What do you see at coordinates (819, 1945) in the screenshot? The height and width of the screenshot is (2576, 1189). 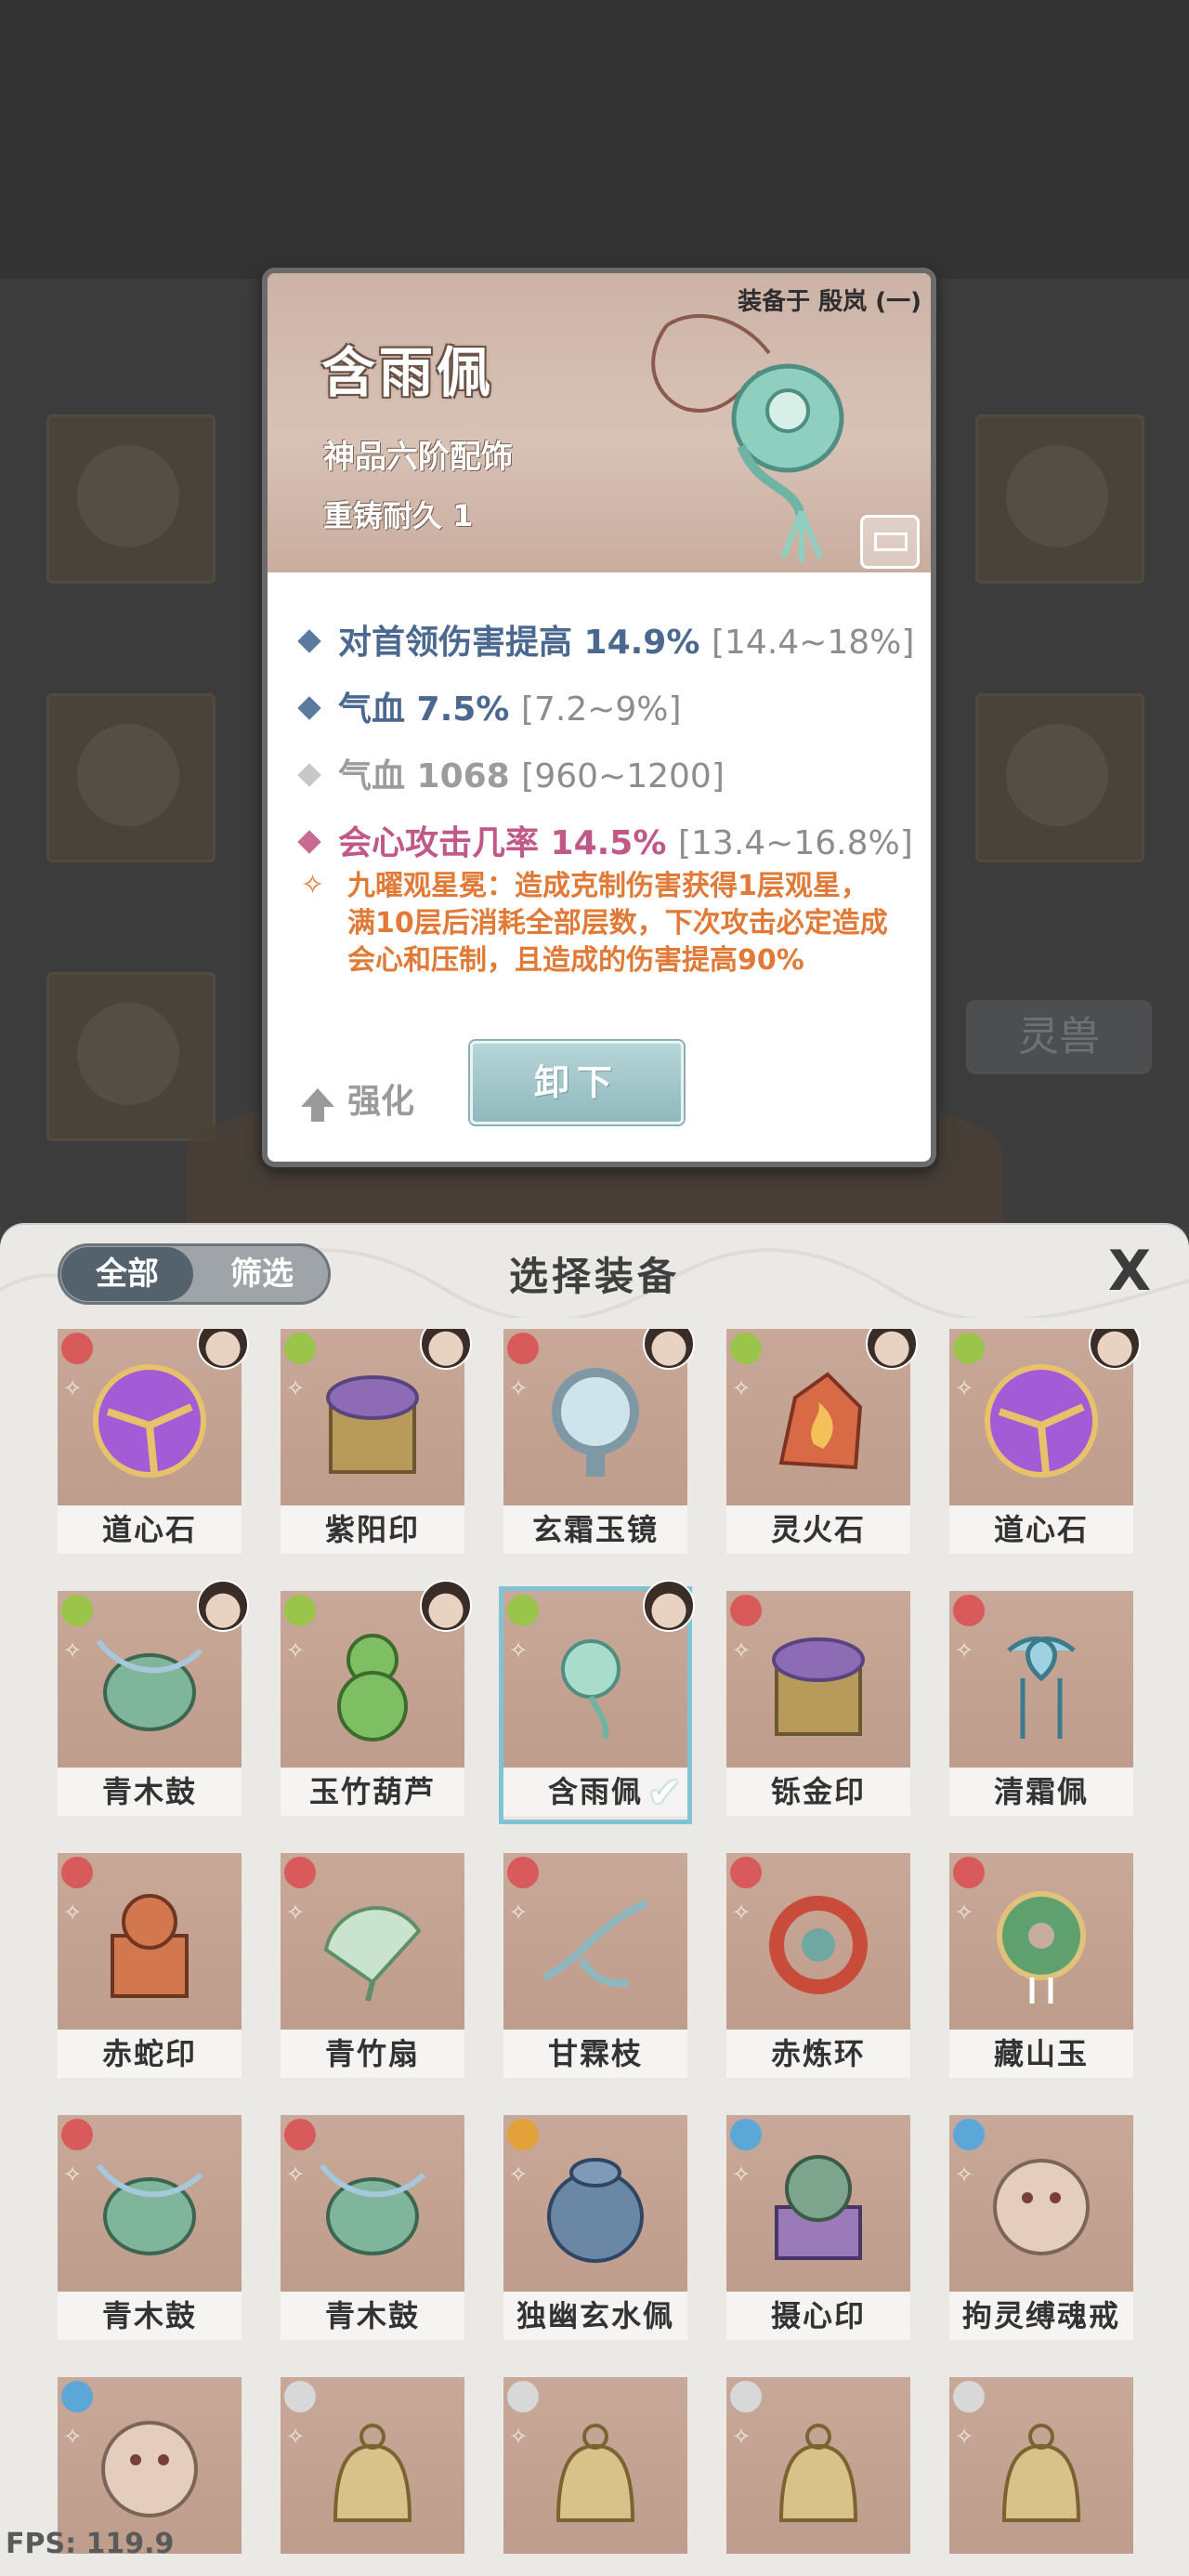 I see `red-ring-icon` at bounding box center [819, 1945].